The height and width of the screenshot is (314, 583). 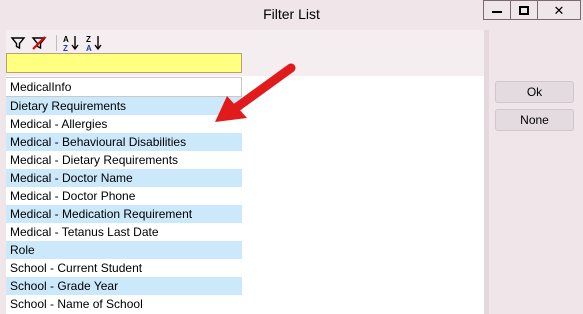 What do you see at coordinates (291, 15) in the screenshot?
I see `title-bar: Filter List ✕` at bounding box center [291, 15].